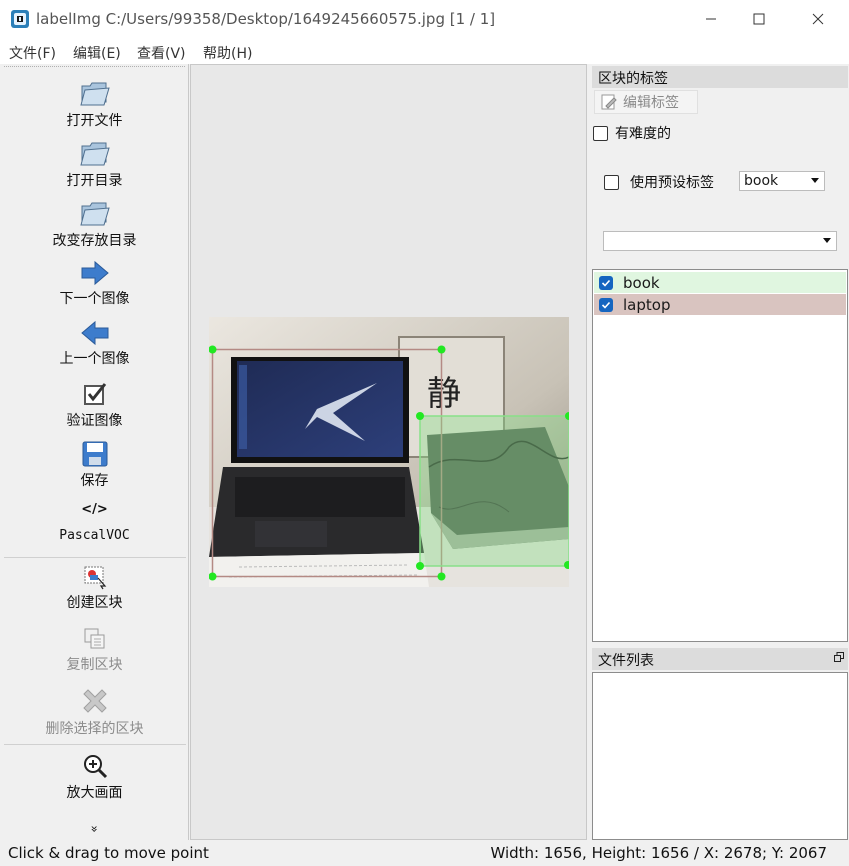 This screenshot has height=866, width=849. Describe the element at coordinates (94, 481) in the screenshot. I see `save-label: 保存` at that location.